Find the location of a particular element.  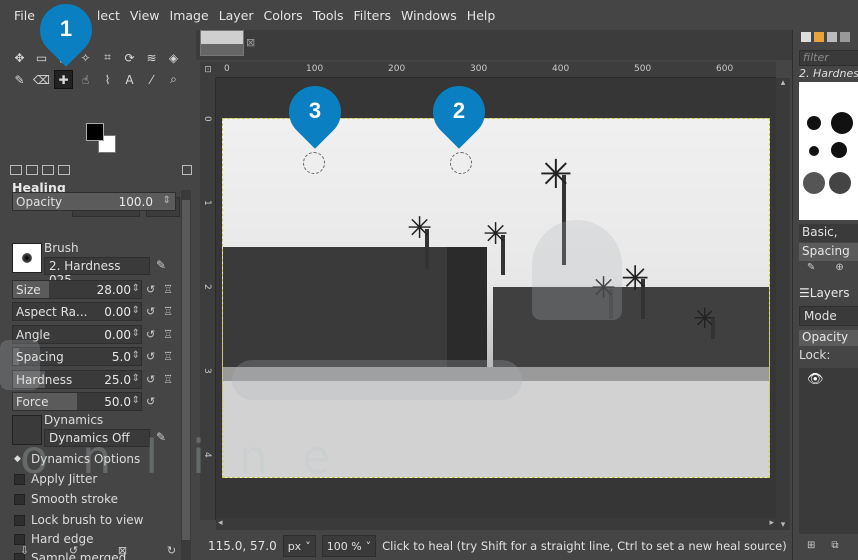

undo-history-tab-icon is located at coordinates (48, 170).